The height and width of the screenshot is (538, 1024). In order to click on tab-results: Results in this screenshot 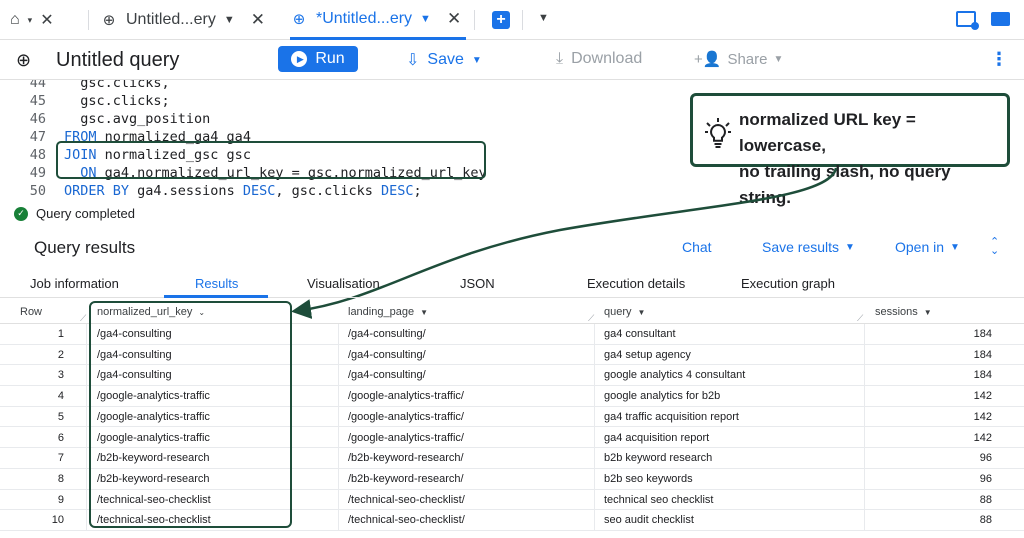, I will do `click(216, 283)`.